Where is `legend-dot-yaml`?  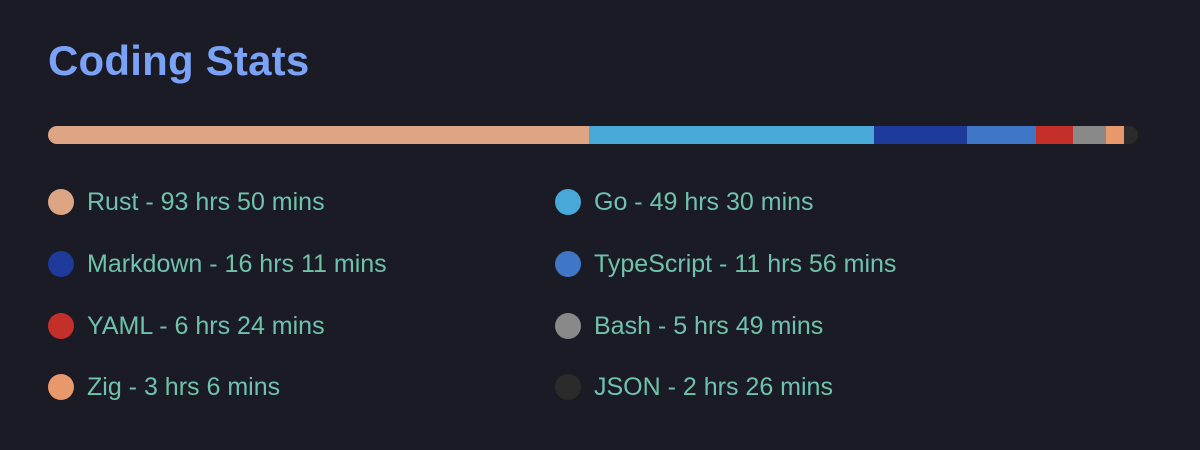 legend-dot-yaml is located at coordinates (61, 326).